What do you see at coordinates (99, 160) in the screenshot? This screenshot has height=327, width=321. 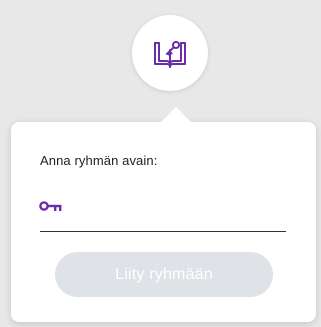 I see `group-key-label: Anna ryhmän avain:` at bounding box center [99, 160].